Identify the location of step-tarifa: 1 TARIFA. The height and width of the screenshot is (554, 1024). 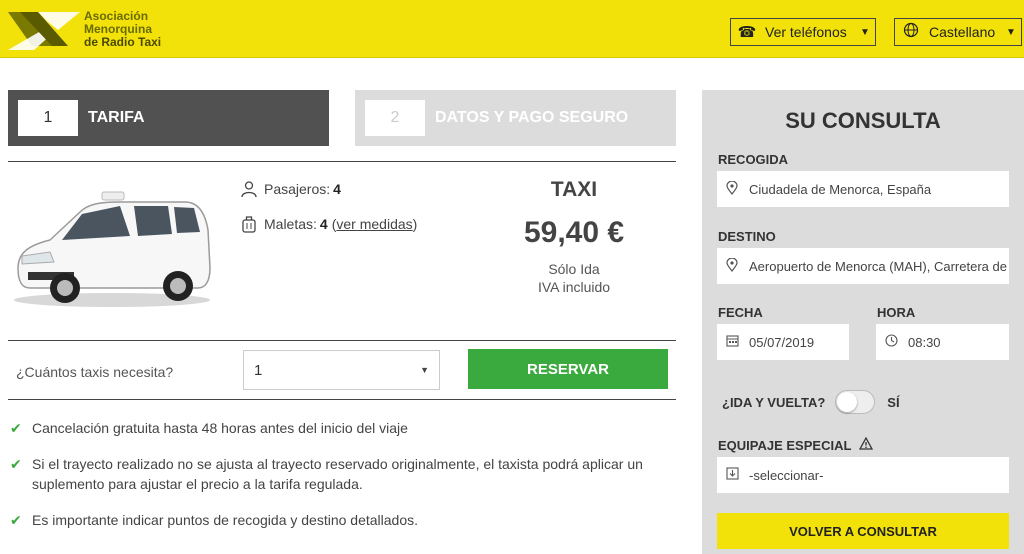
(168, 118).